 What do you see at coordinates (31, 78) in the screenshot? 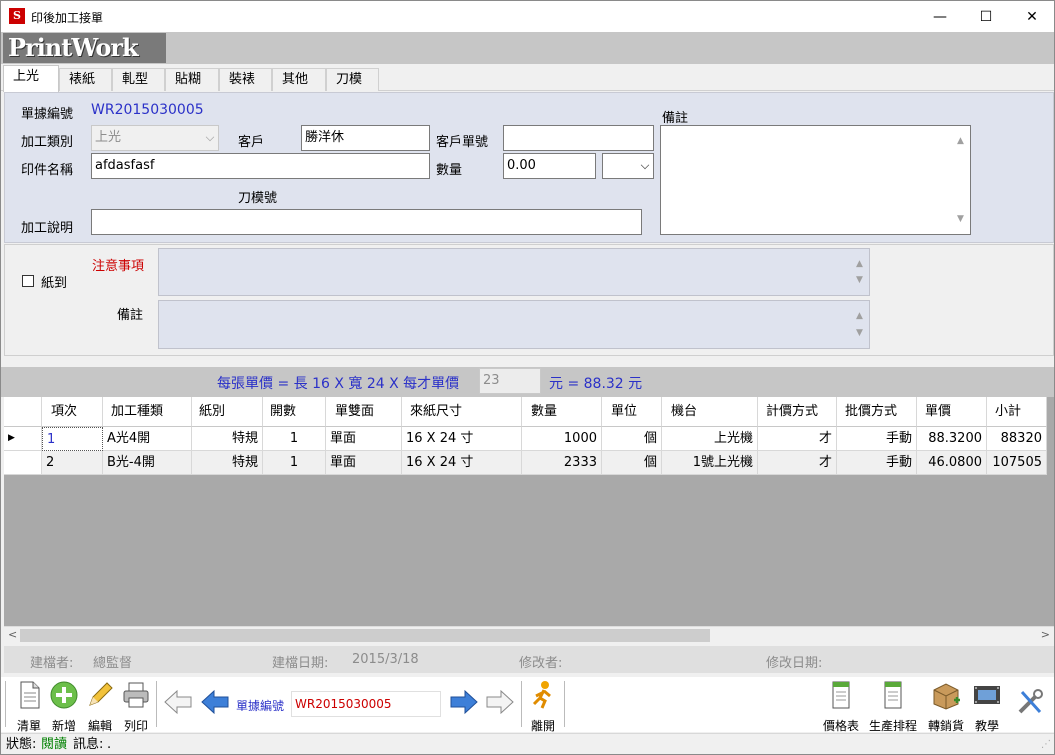
I see `tab-glazing: 上光` at bounding box center [31, 78].